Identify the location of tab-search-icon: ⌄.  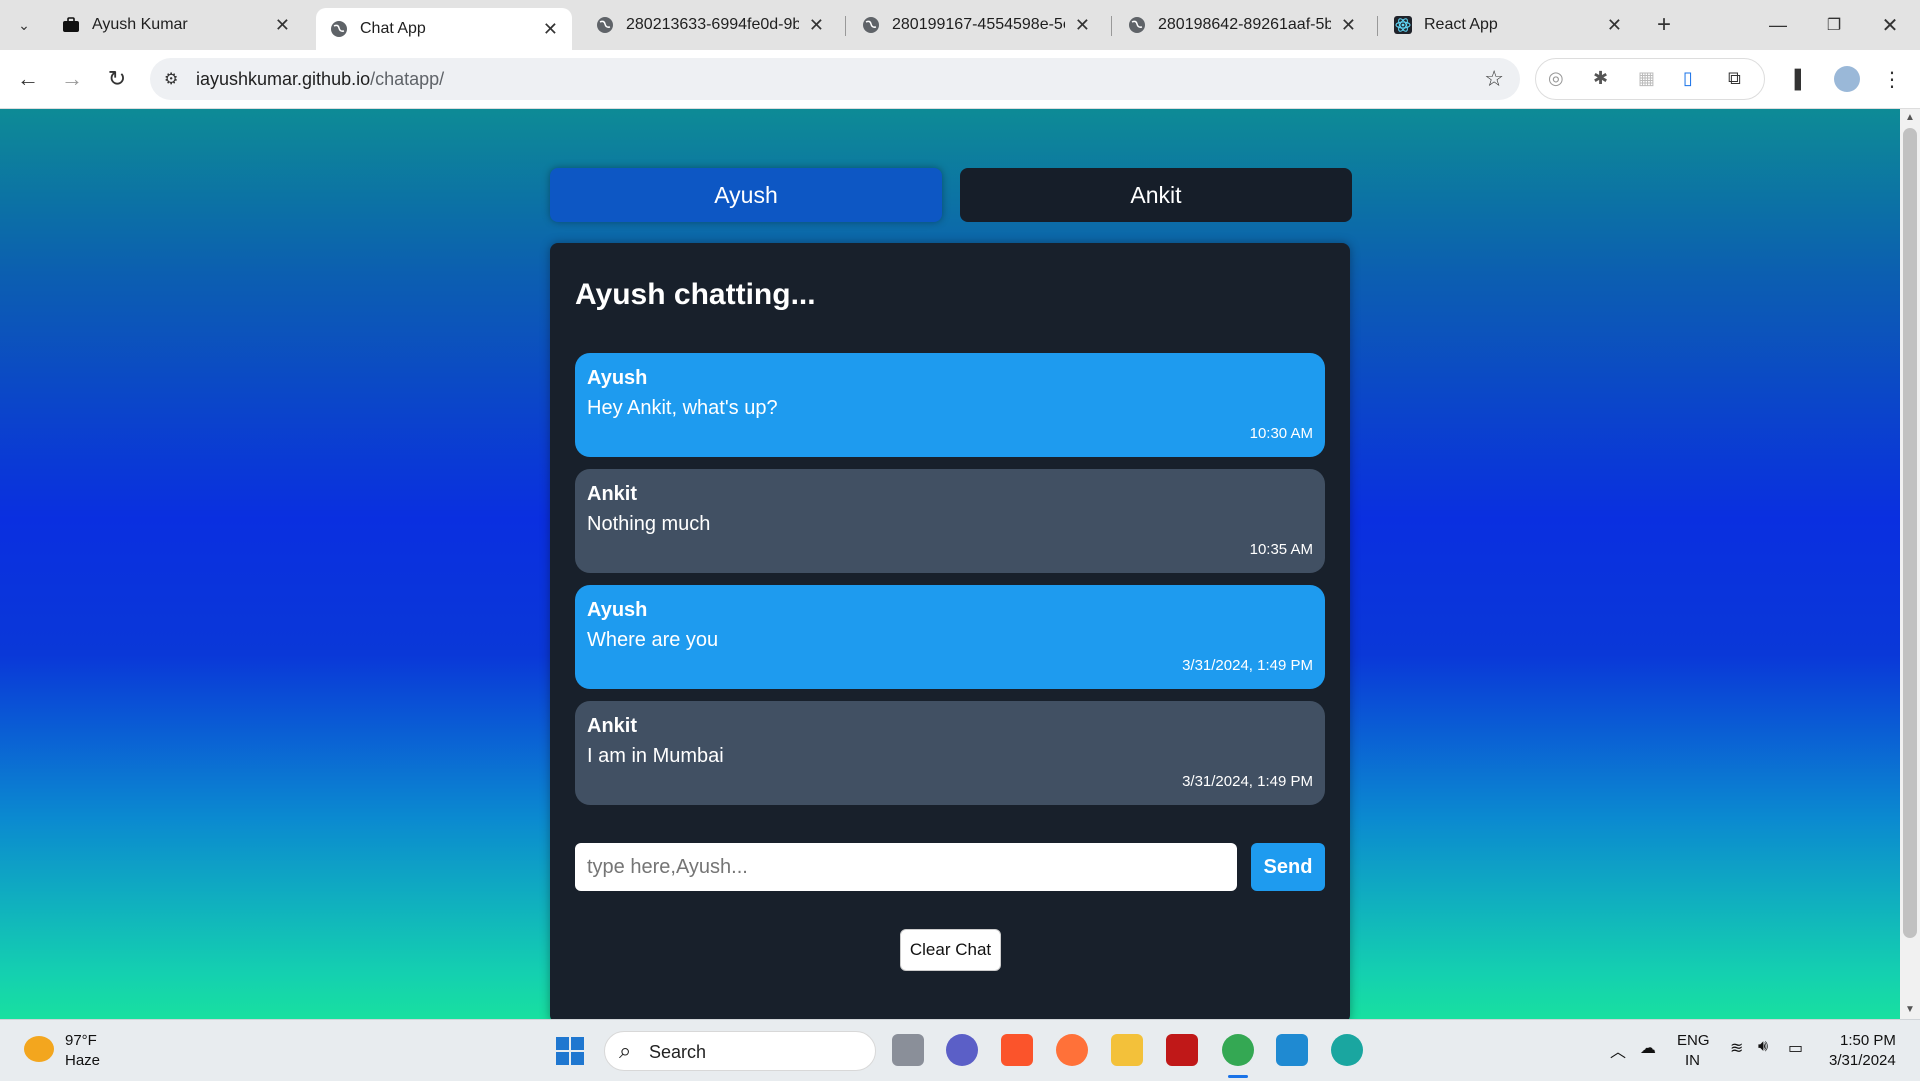
(24, 25).